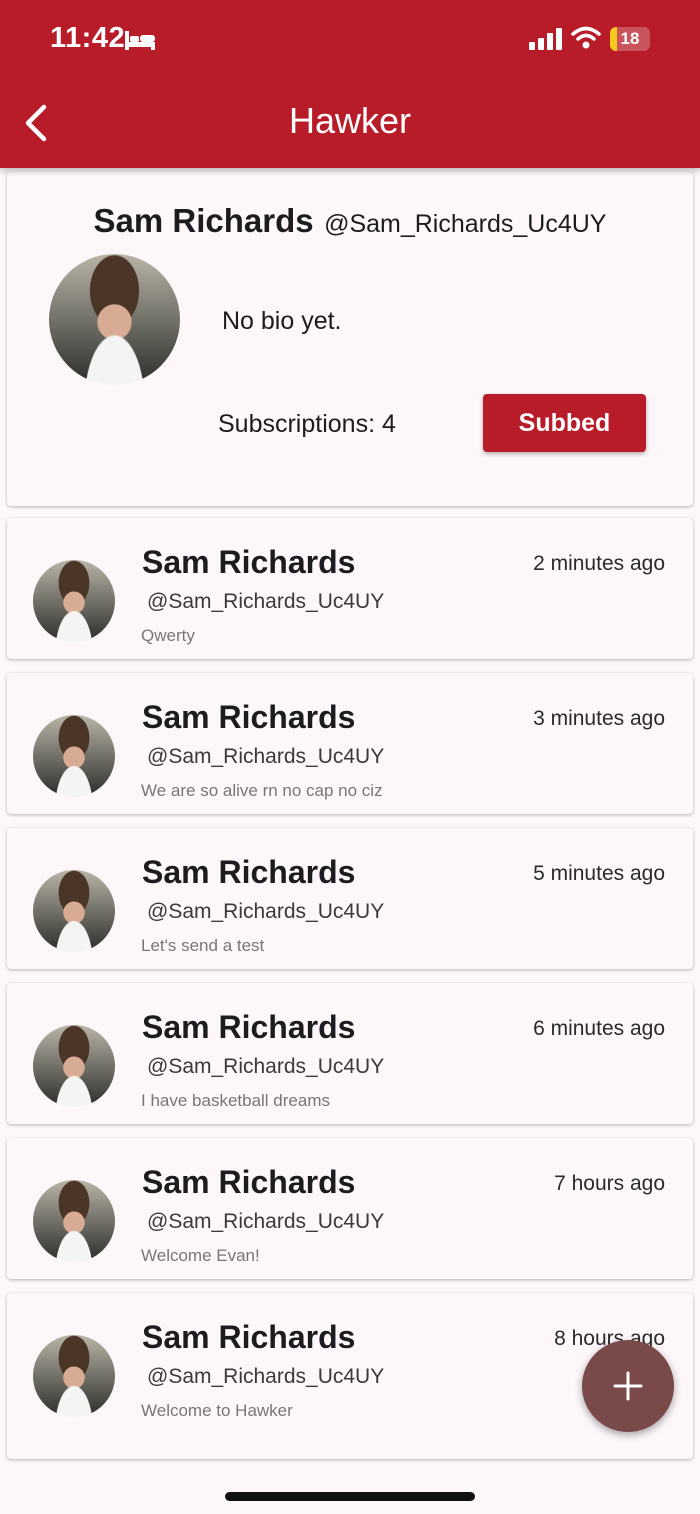 This screenshot has width=700, height=1514. What do you see at coordinates (350, 1496) in the screenshot?
I see `home-indicator` at bounding box center [350, 1496].